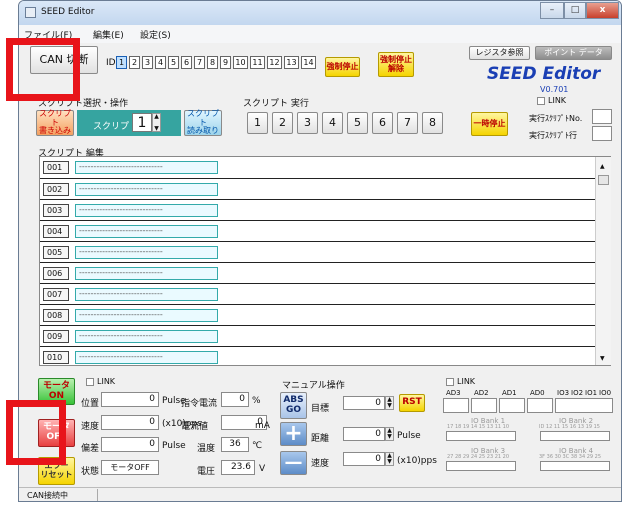 This screenshot has width=635, height=507. Describe the element at coordinates (274, 62) in the screenshot. I see `id-tab-12: 12` at that location.